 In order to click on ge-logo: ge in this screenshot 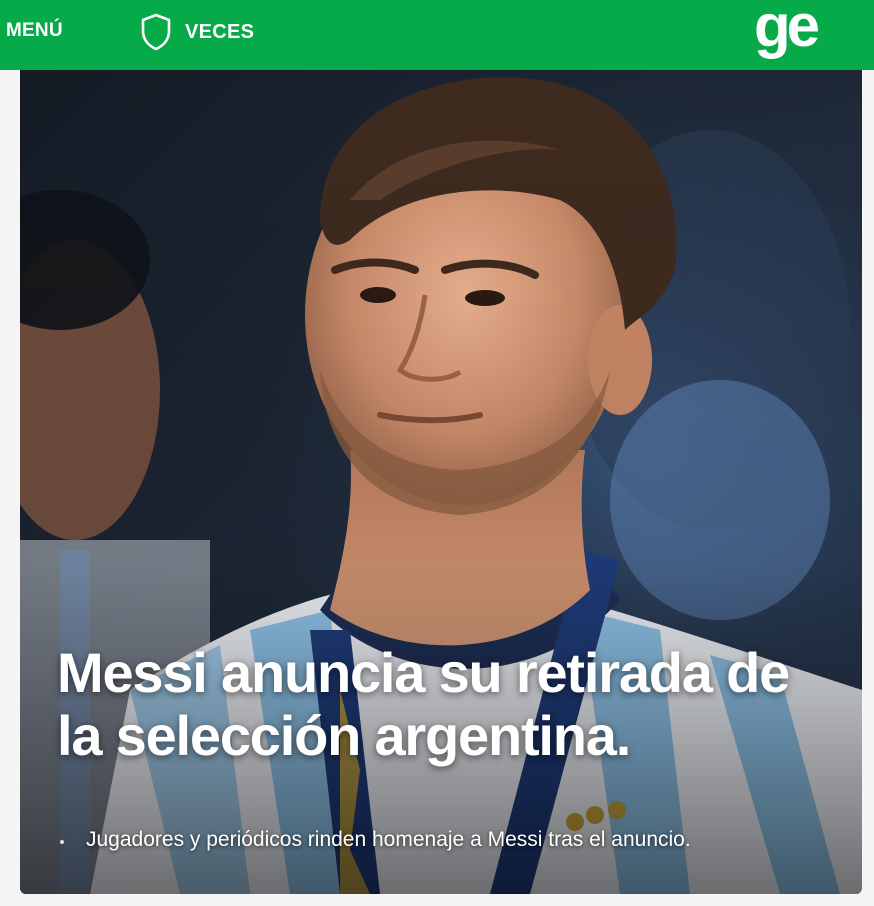, I will do `click(793, 33)`.